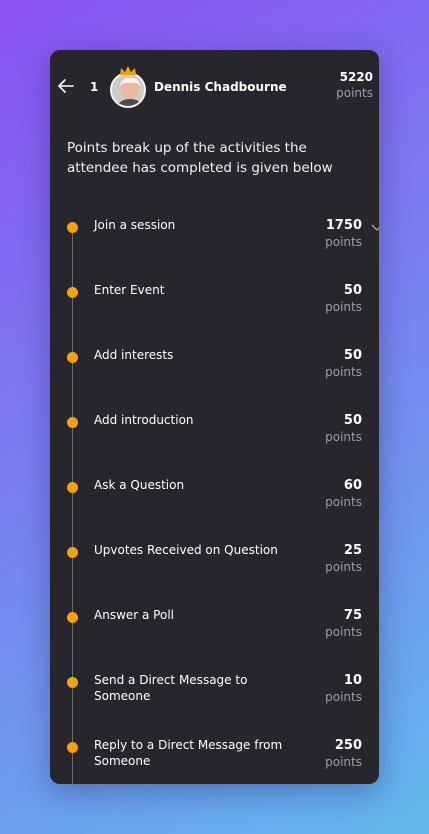 This screenshot has height=834, width=429. Describe the element at coordinates (134, 615) in the screenshot. I see `activity-label: Answer a Poll` at that location.